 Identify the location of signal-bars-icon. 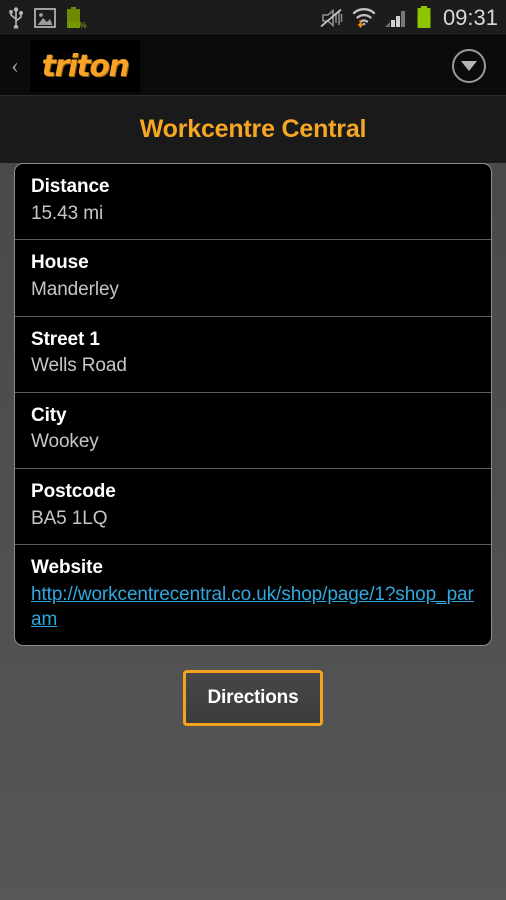
(395, 18).